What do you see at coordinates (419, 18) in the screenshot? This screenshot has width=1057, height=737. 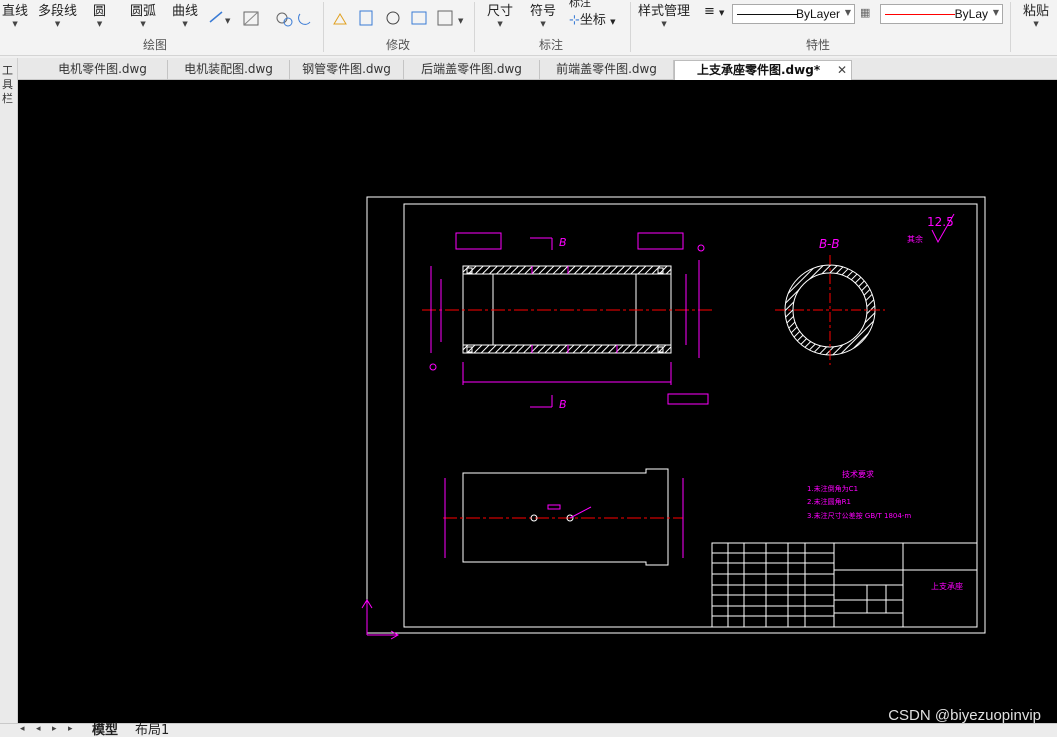 I see `offset-icon` at bounding box center [419, 18].